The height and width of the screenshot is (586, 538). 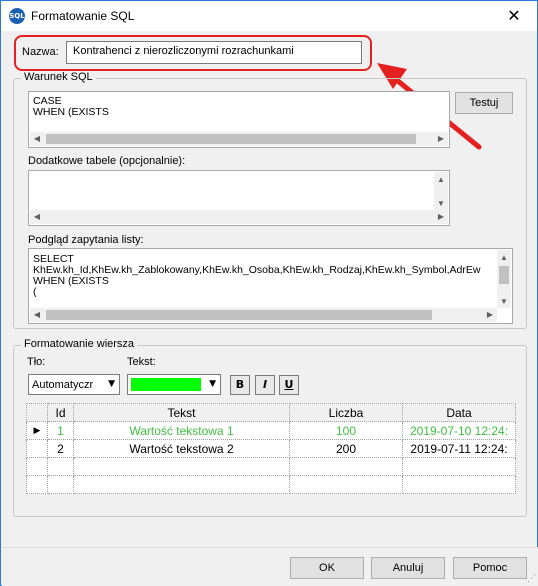 I want to click on ok-button: OK, so click(x=327, y=568).